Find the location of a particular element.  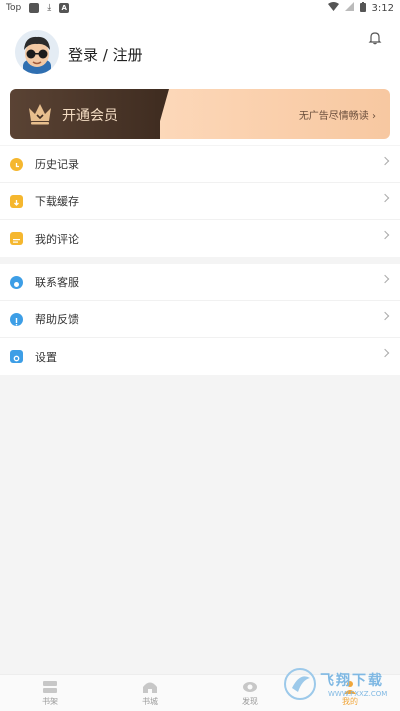

nav-tab-bookshelf: 书架 is located at coordinates (50, 693).